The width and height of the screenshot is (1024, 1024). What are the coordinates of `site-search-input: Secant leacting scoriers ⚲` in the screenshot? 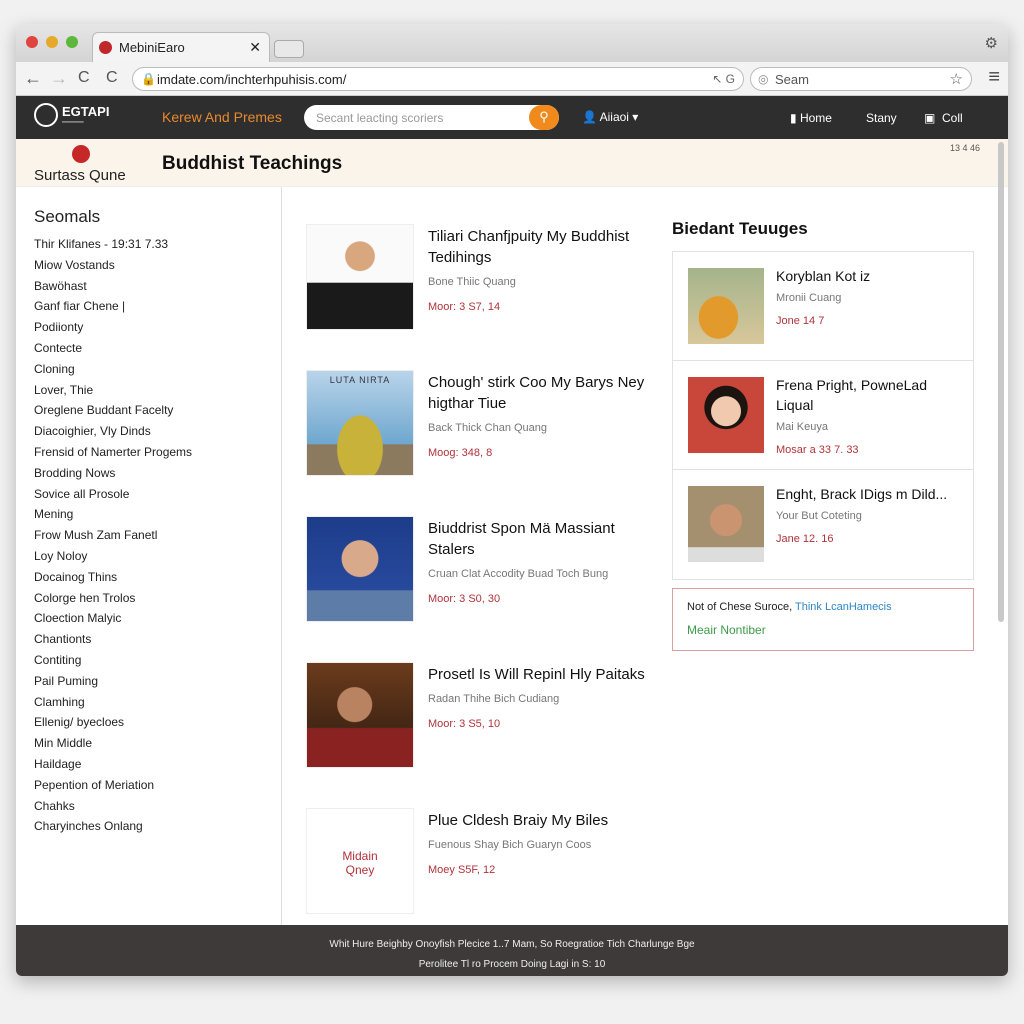 It's located at (431, 117).